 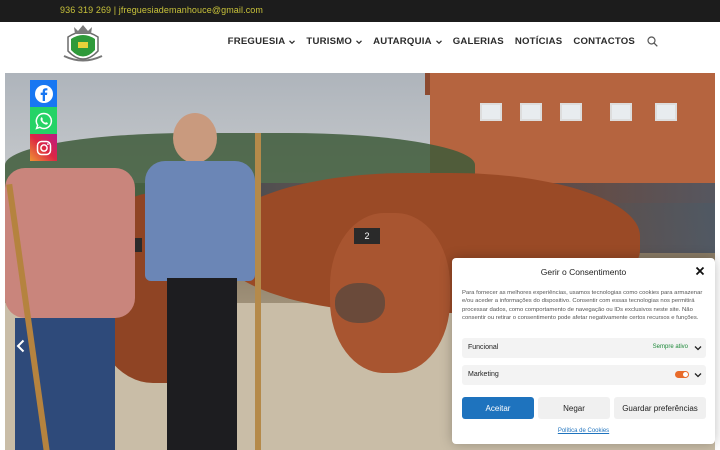 I want to click on marketing-toggle, so click(x=682, y=374).